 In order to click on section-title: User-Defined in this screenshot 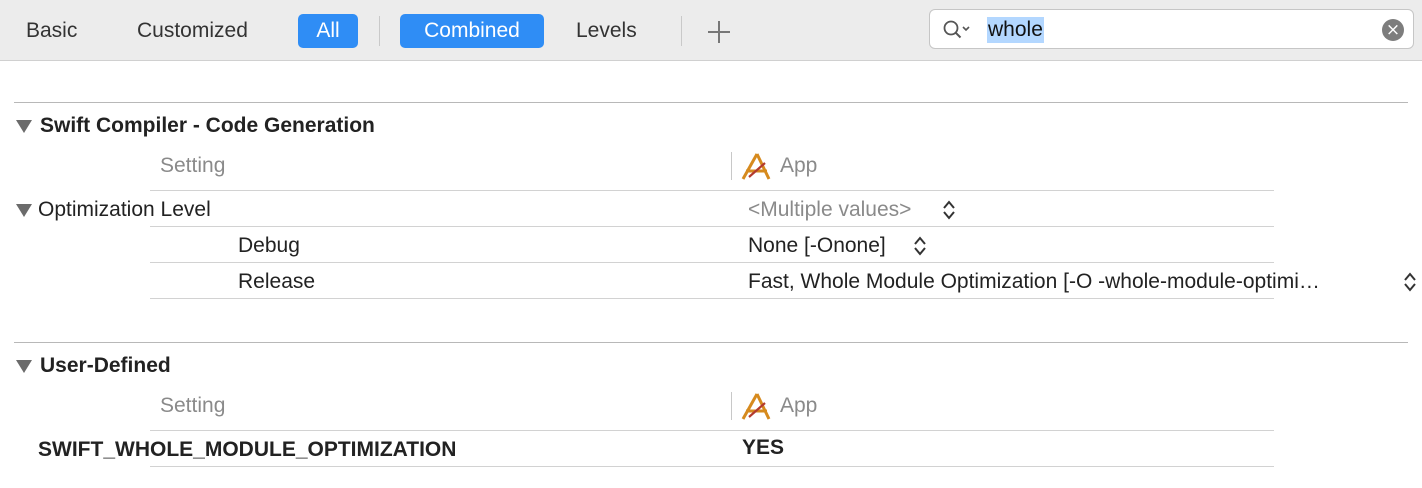, I will do `click(105, 365)`.